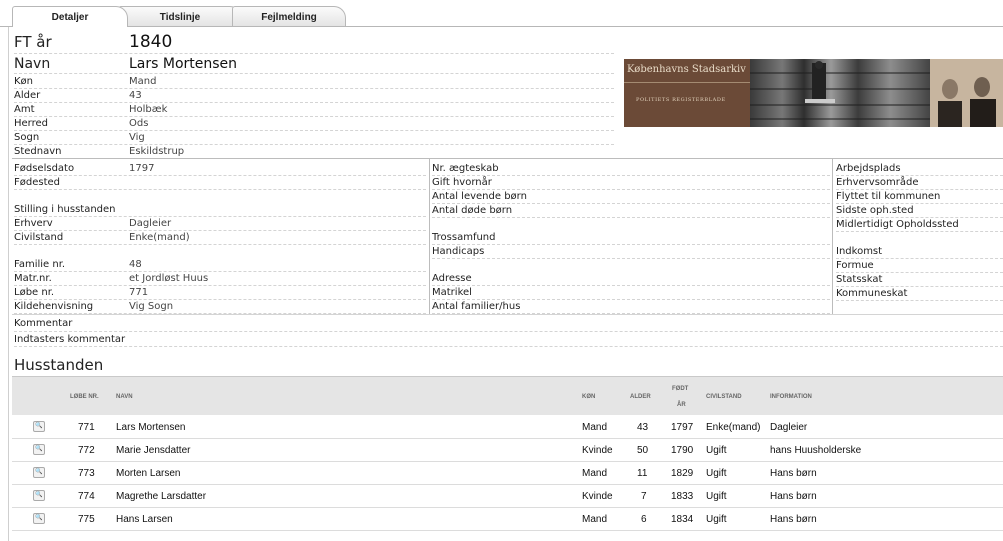 Image resolution: width=1003 pixels, height=541 pixels. Describe the element at coordinates (161, 496) in the screenshot. I see `cell-navn: Magrethe Larsdatter` at that location.